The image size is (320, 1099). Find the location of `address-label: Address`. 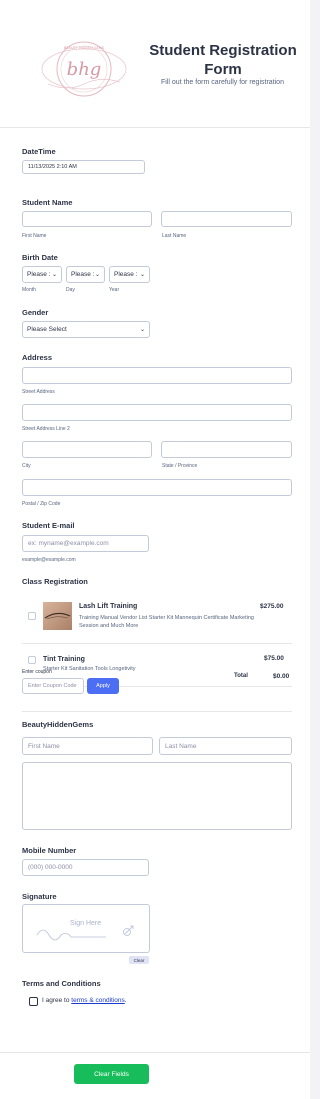

address-label: Address is located at coordinates (37, 357).